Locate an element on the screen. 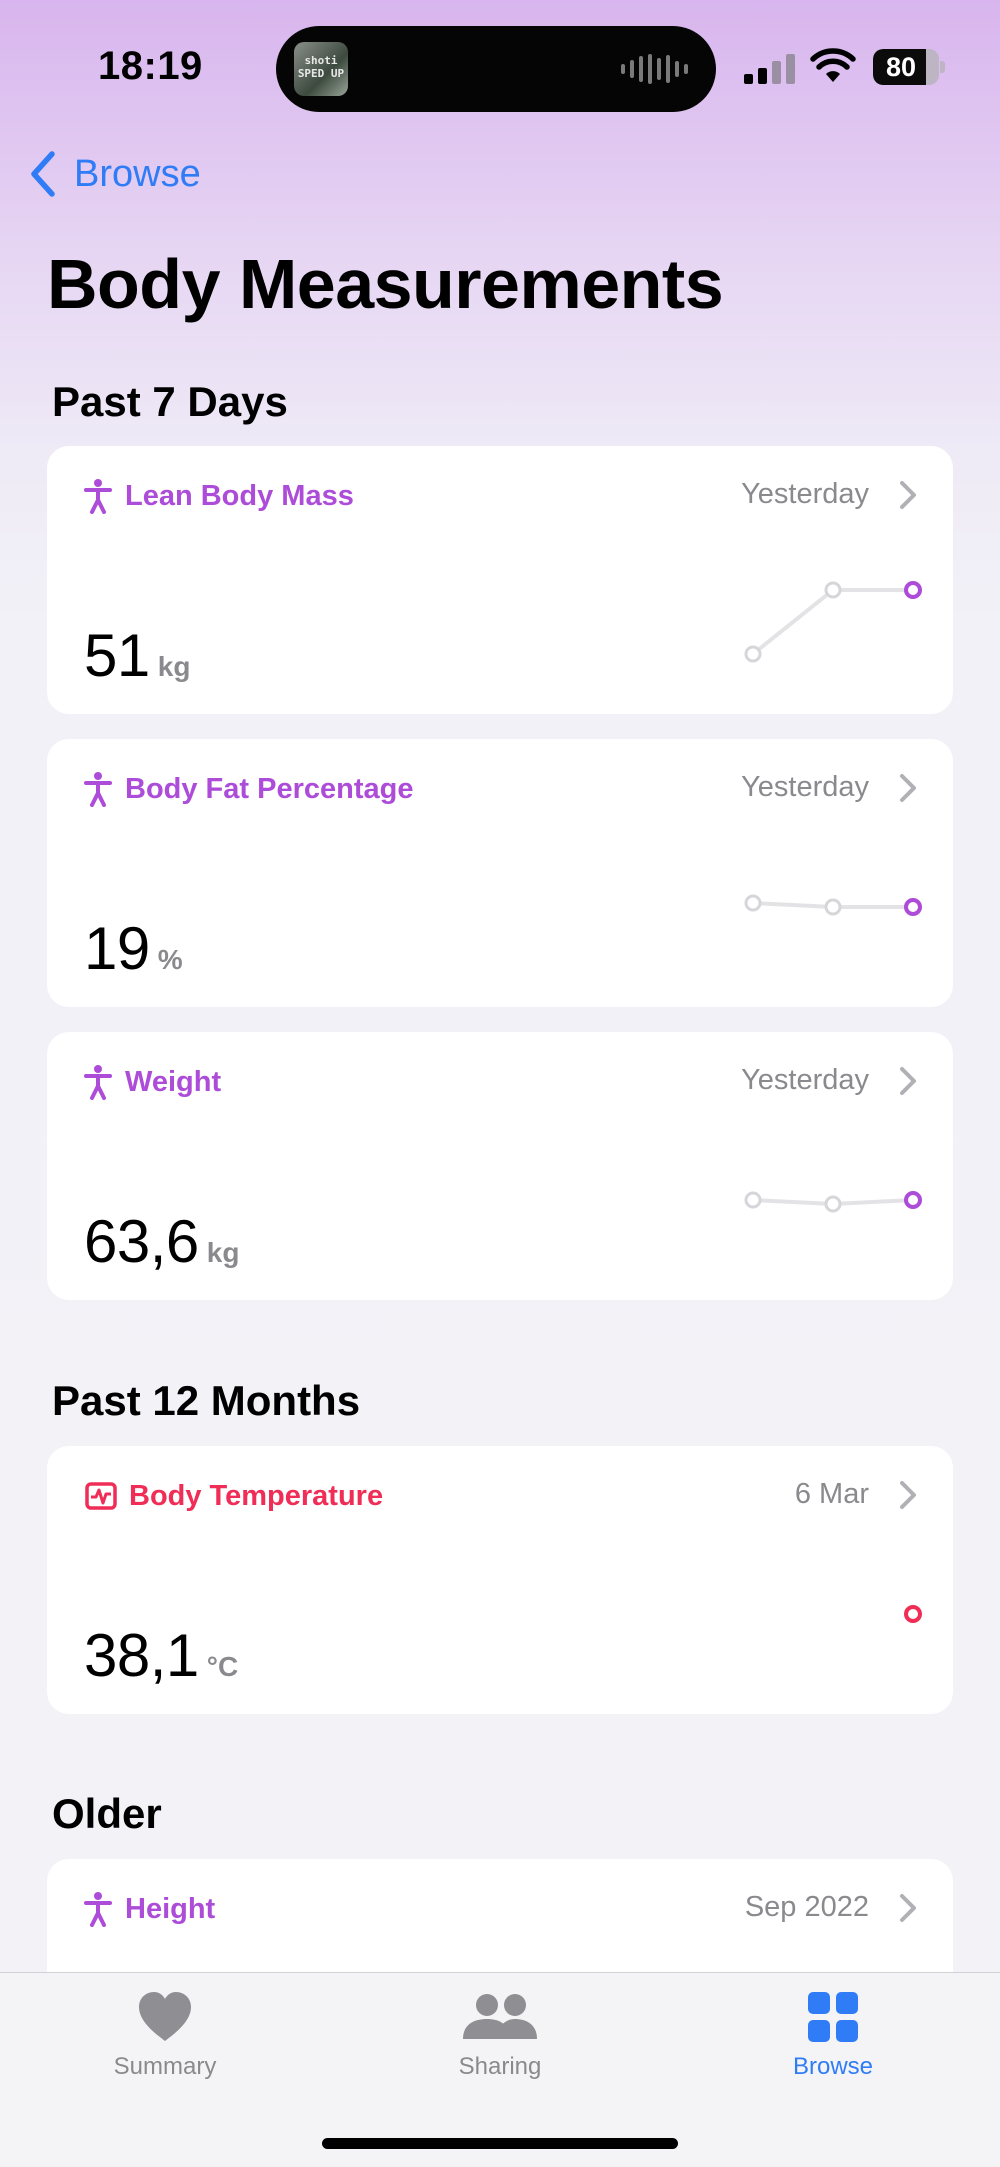 This screenshot has height=2167, width=1000. card-title: Lean Body Mass is located at coordinates (239, 495).